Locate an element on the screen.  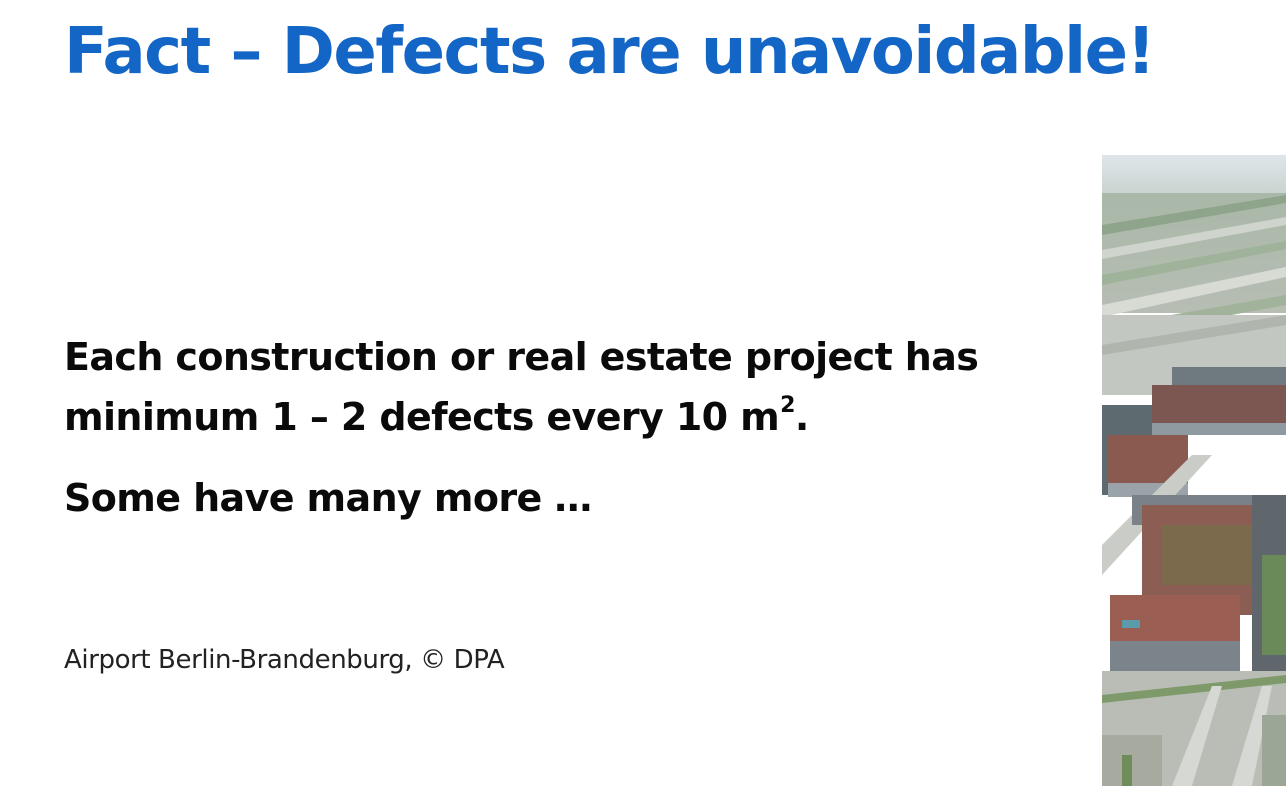
body-line-2: minimum 1 – 2 defects every 10 m2. is located at coordinates (436, 417).